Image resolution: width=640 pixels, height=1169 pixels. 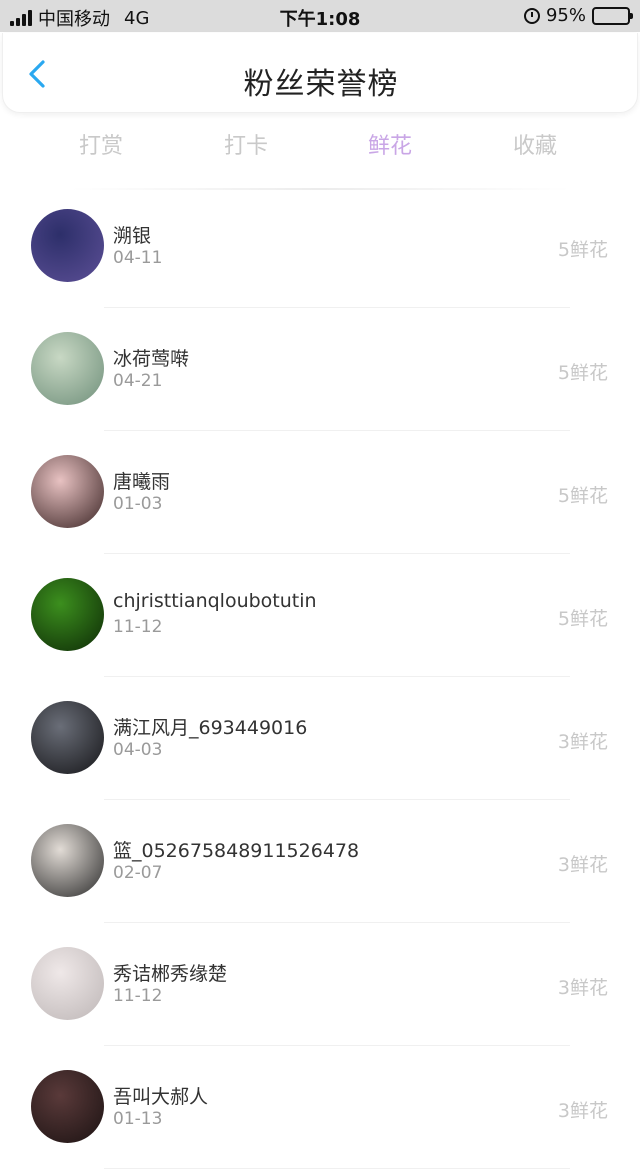 I want to click on status-bar: 中国移动 4G 下午1:08 95%, so click(x=320, y=16).